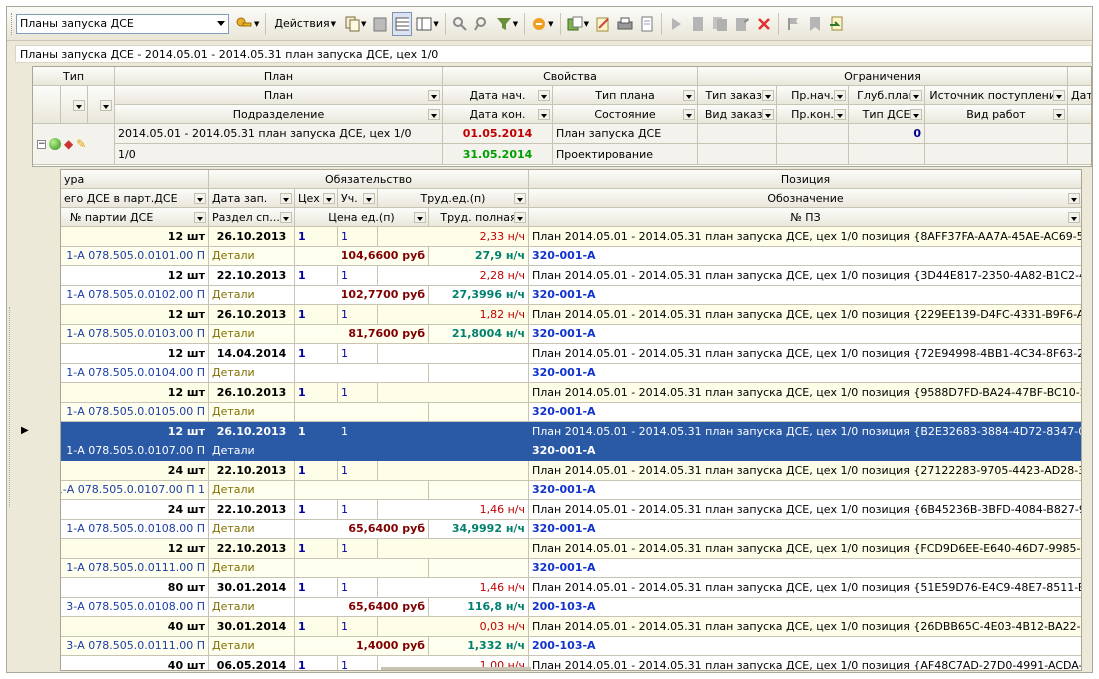  I want to click on col-shop: Цех, so click(316, 198).